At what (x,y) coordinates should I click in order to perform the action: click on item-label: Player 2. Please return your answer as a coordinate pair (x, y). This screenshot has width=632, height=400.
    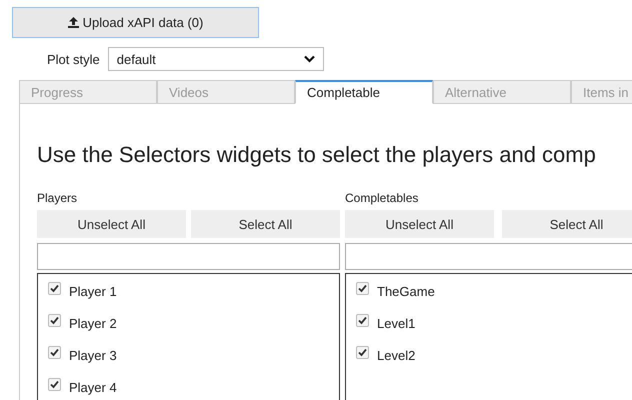
    Looking at the image, I should click on (93, 323).